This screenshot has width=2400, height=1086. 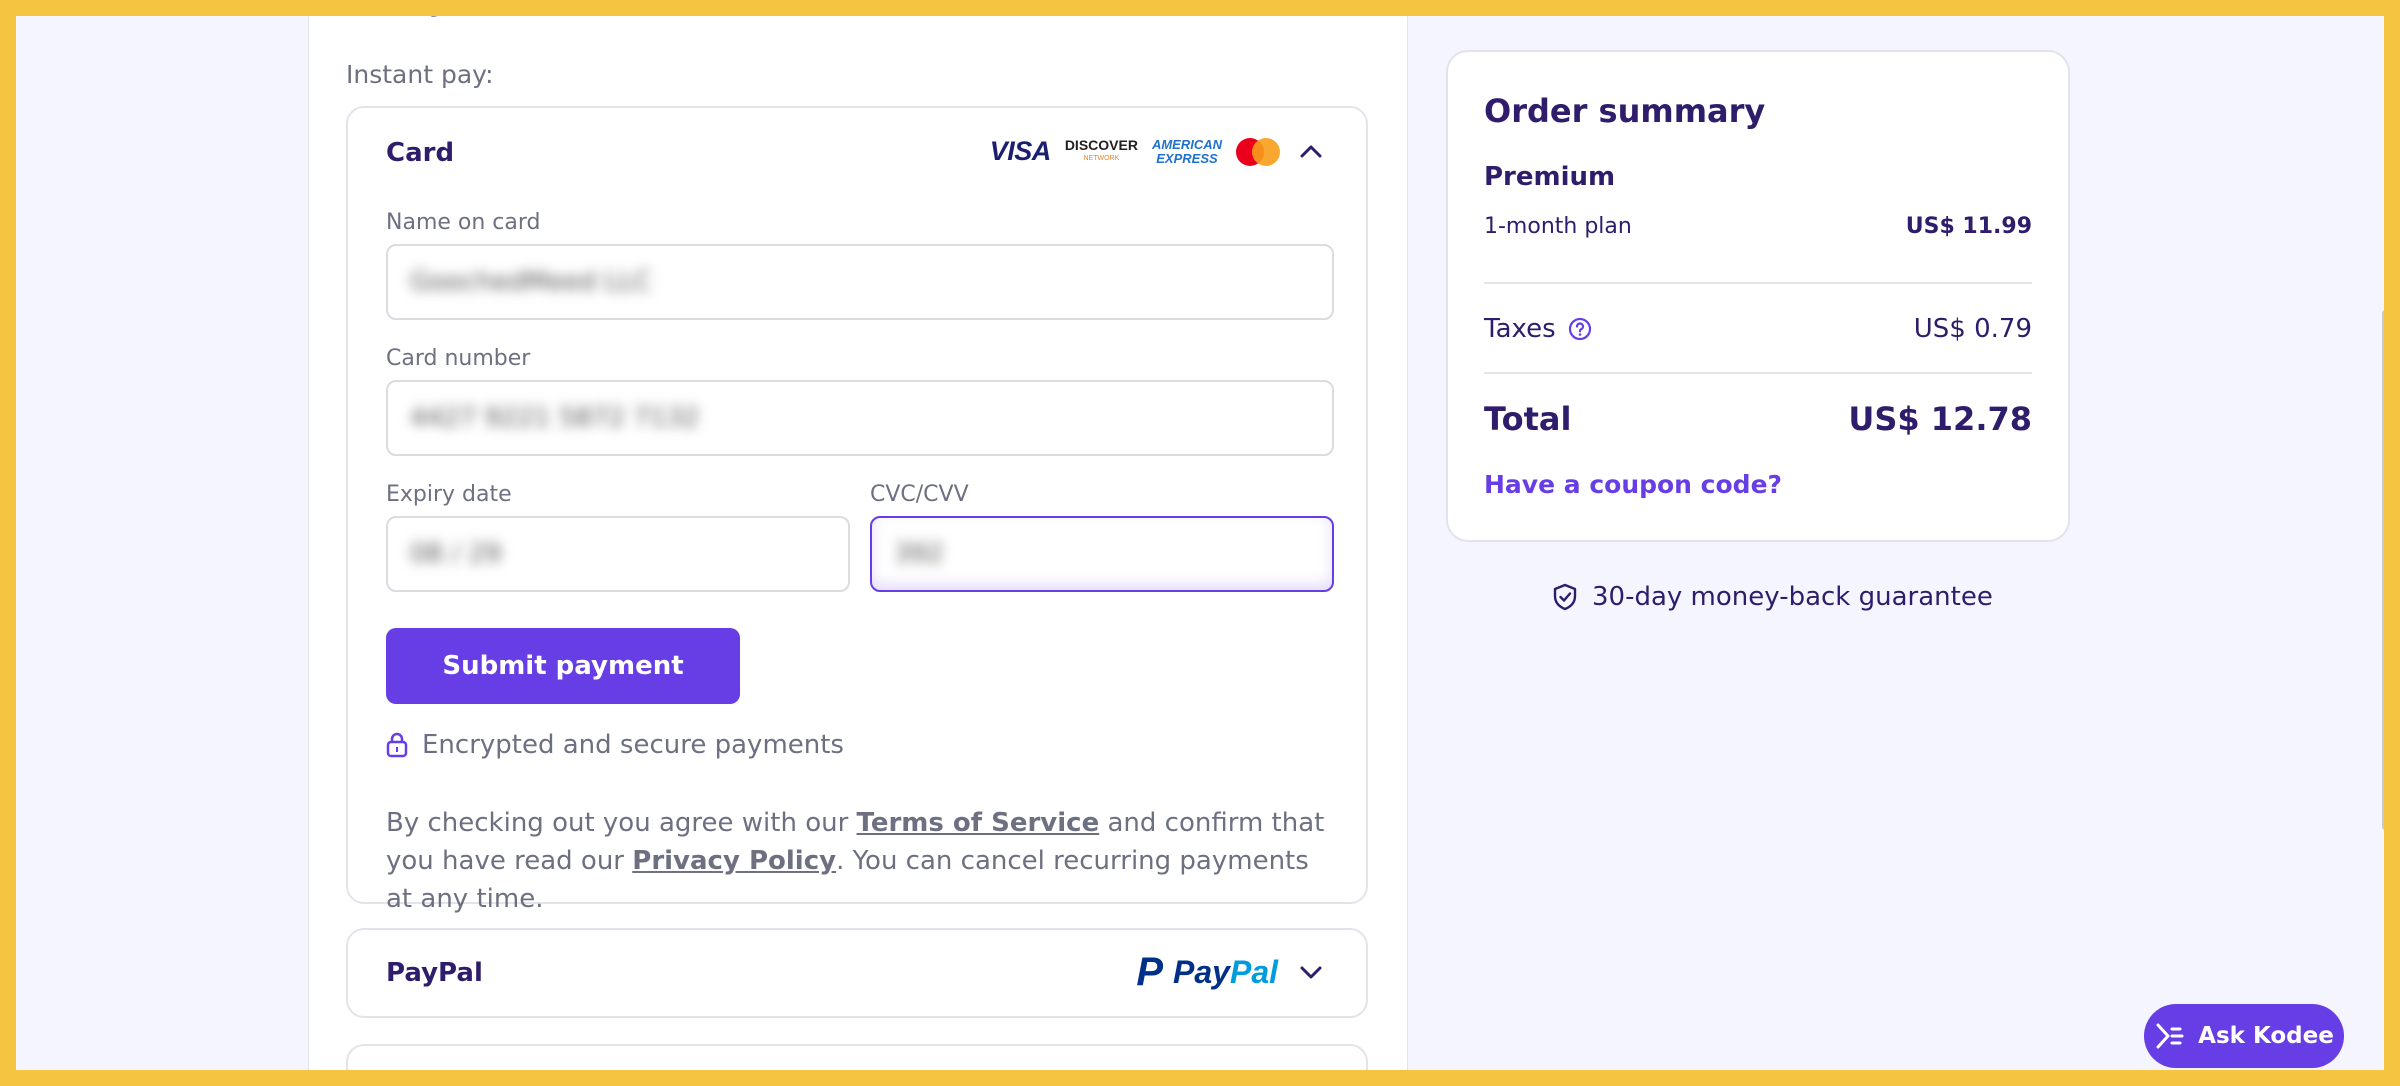 I want to click on page-scrollbar, so click(x=2385, y=570).